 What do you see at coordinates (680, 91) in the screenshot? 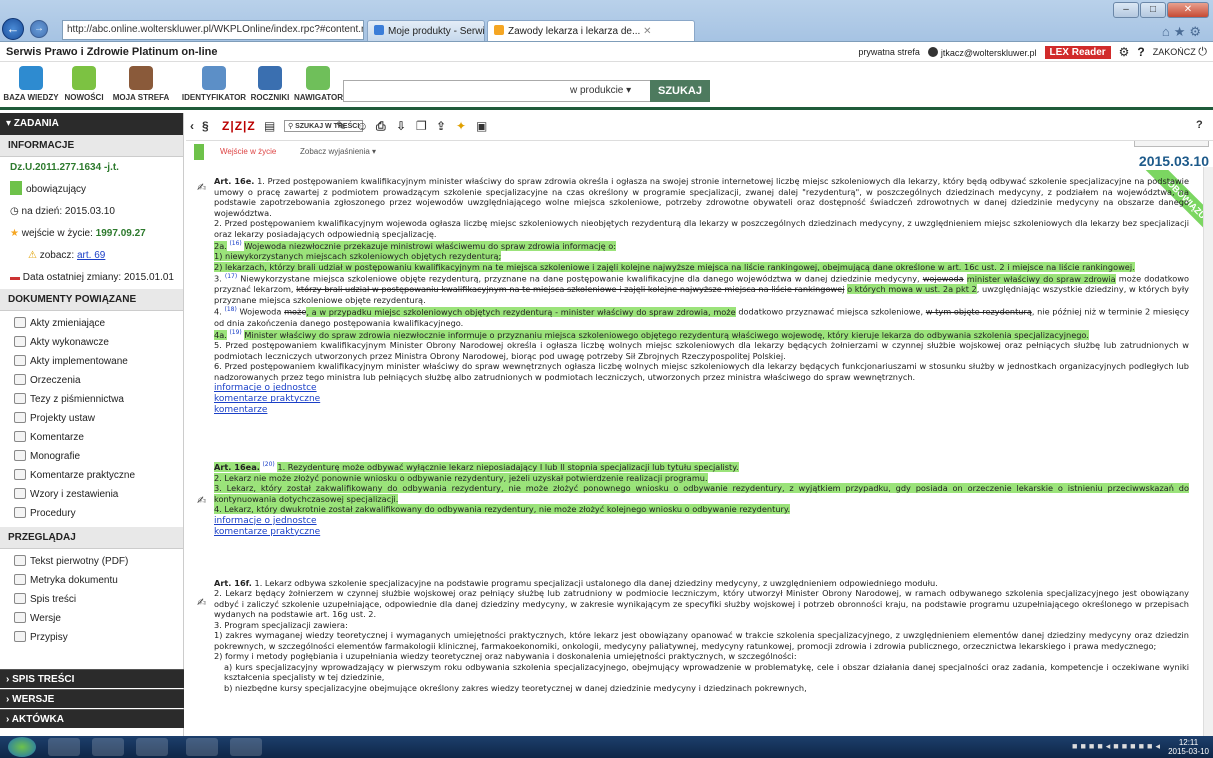
I see `search-button: SZUKAJ` at bounding box center [680, 91].